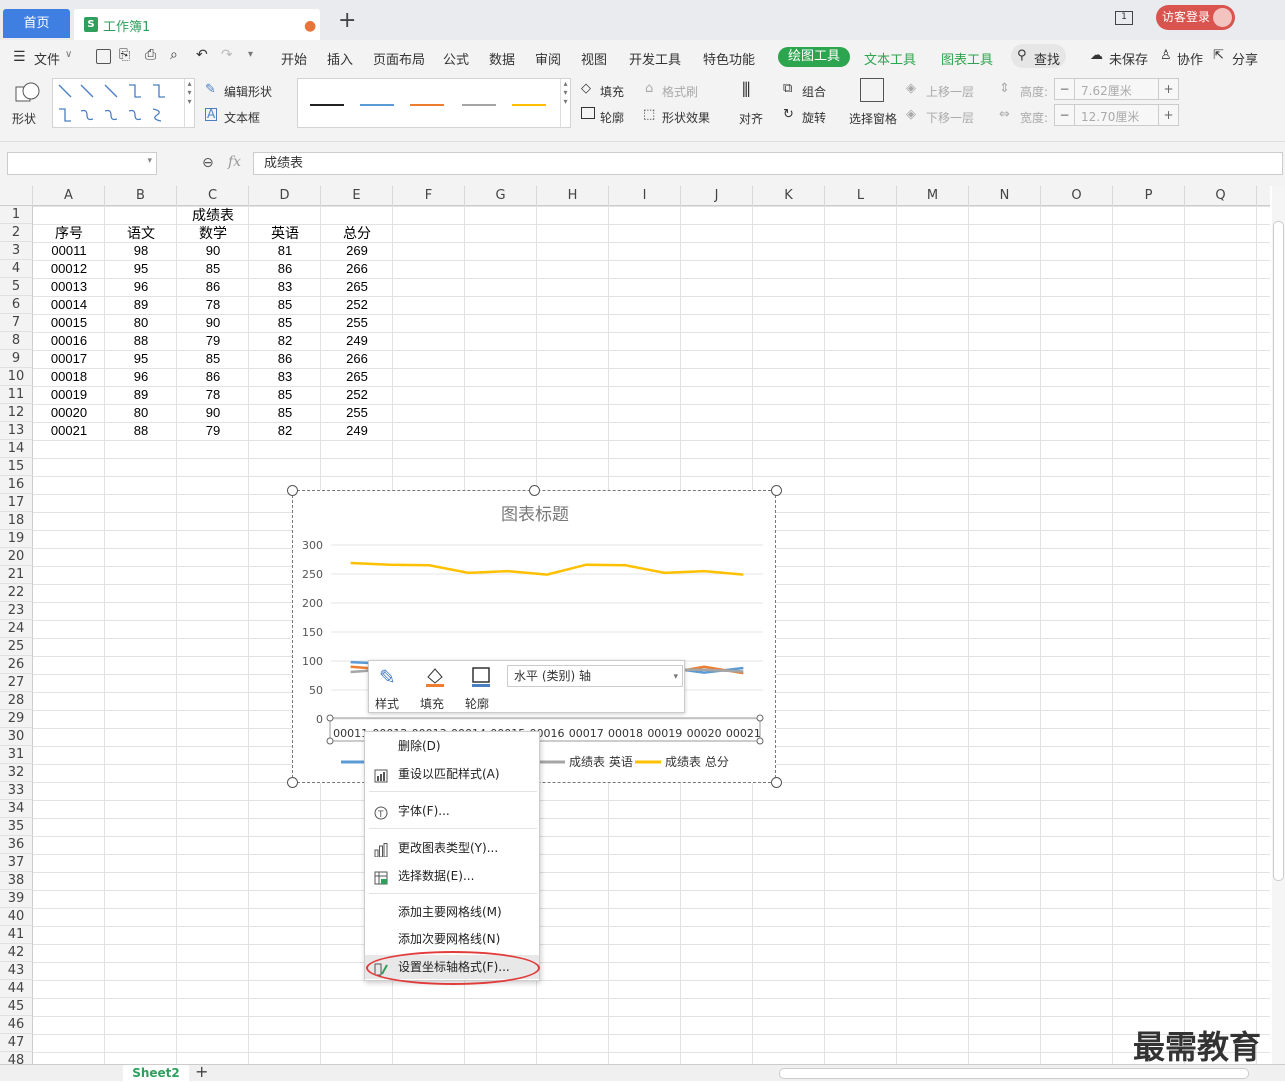 This screenshot has width=1285, height=1082. What do you see at coordinates (16, 773) in the screenshot?
I see `row-header-32: 32` at bounding box center [16, 773].